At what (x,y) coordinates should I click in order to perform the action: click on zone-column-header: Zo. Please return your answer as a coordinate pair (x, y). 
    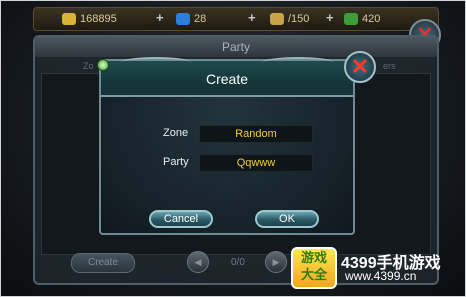
    Looking at the image, I should click on (88, 66).